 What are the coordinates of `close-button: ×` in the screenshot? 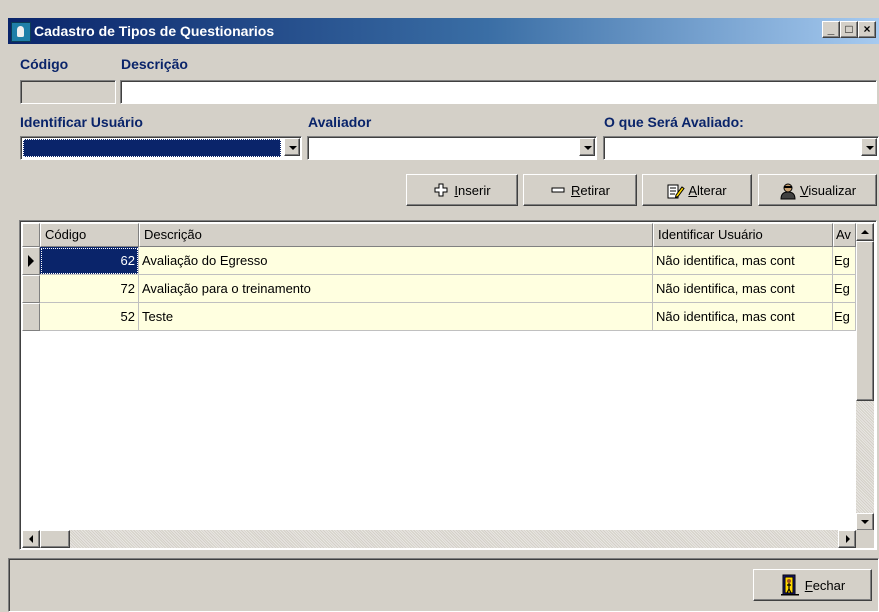 It's located at (867, 29).